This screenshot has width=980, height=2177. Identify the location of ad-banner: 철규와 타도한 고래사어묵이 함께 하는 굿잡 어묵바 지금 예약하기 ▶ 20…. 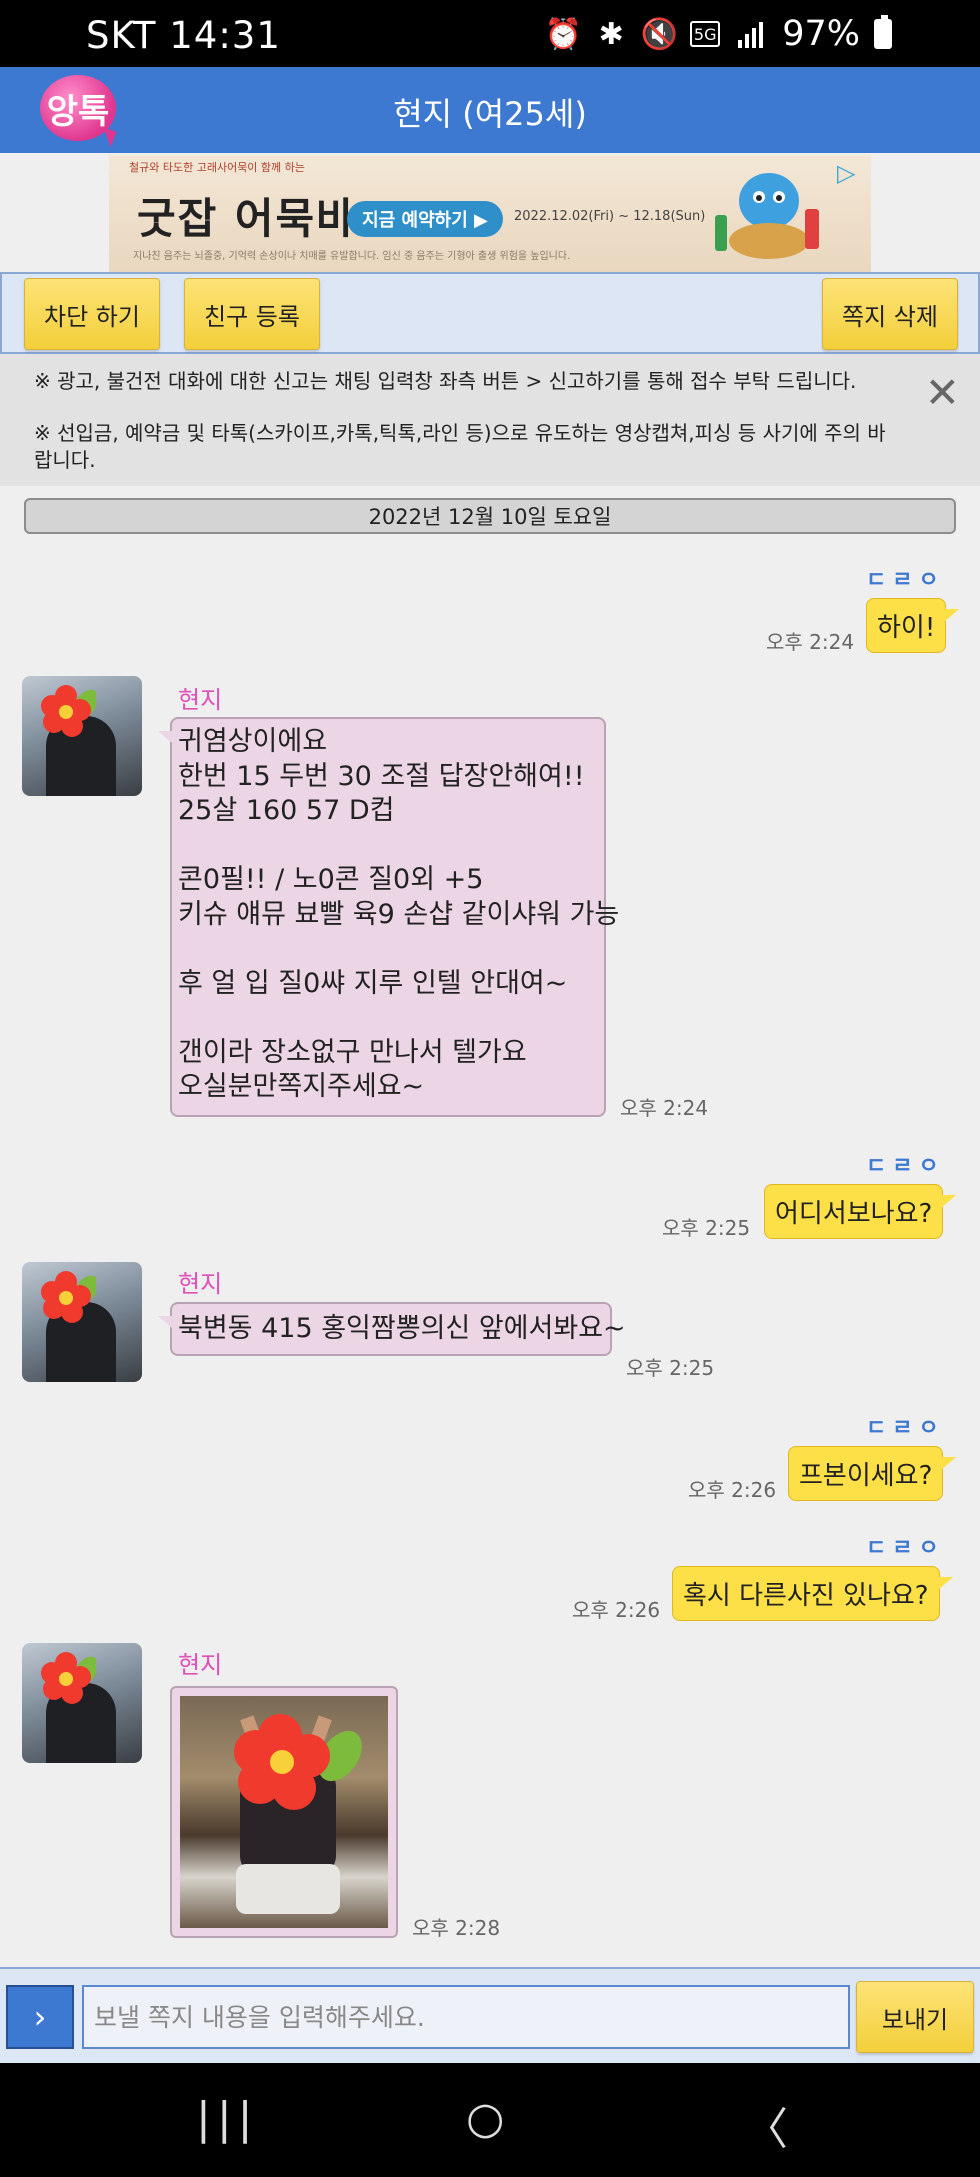
(490, 213).